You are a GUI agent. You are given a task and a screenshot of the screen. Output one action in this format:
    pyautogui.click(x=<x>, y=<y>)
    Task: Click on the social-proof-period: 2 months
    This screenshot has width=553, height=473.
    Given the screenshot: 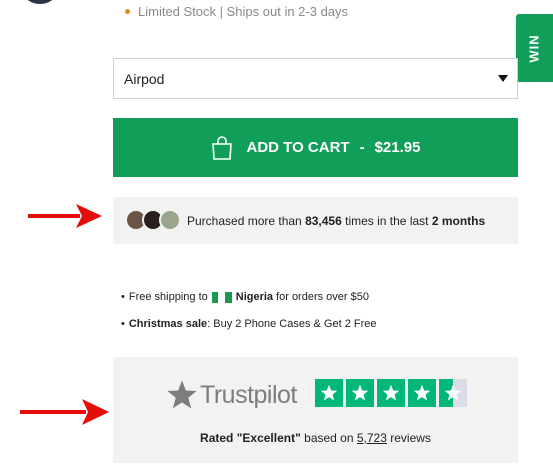 What is the action you would take?
    pyautogui.click(x=458, y=220)
    